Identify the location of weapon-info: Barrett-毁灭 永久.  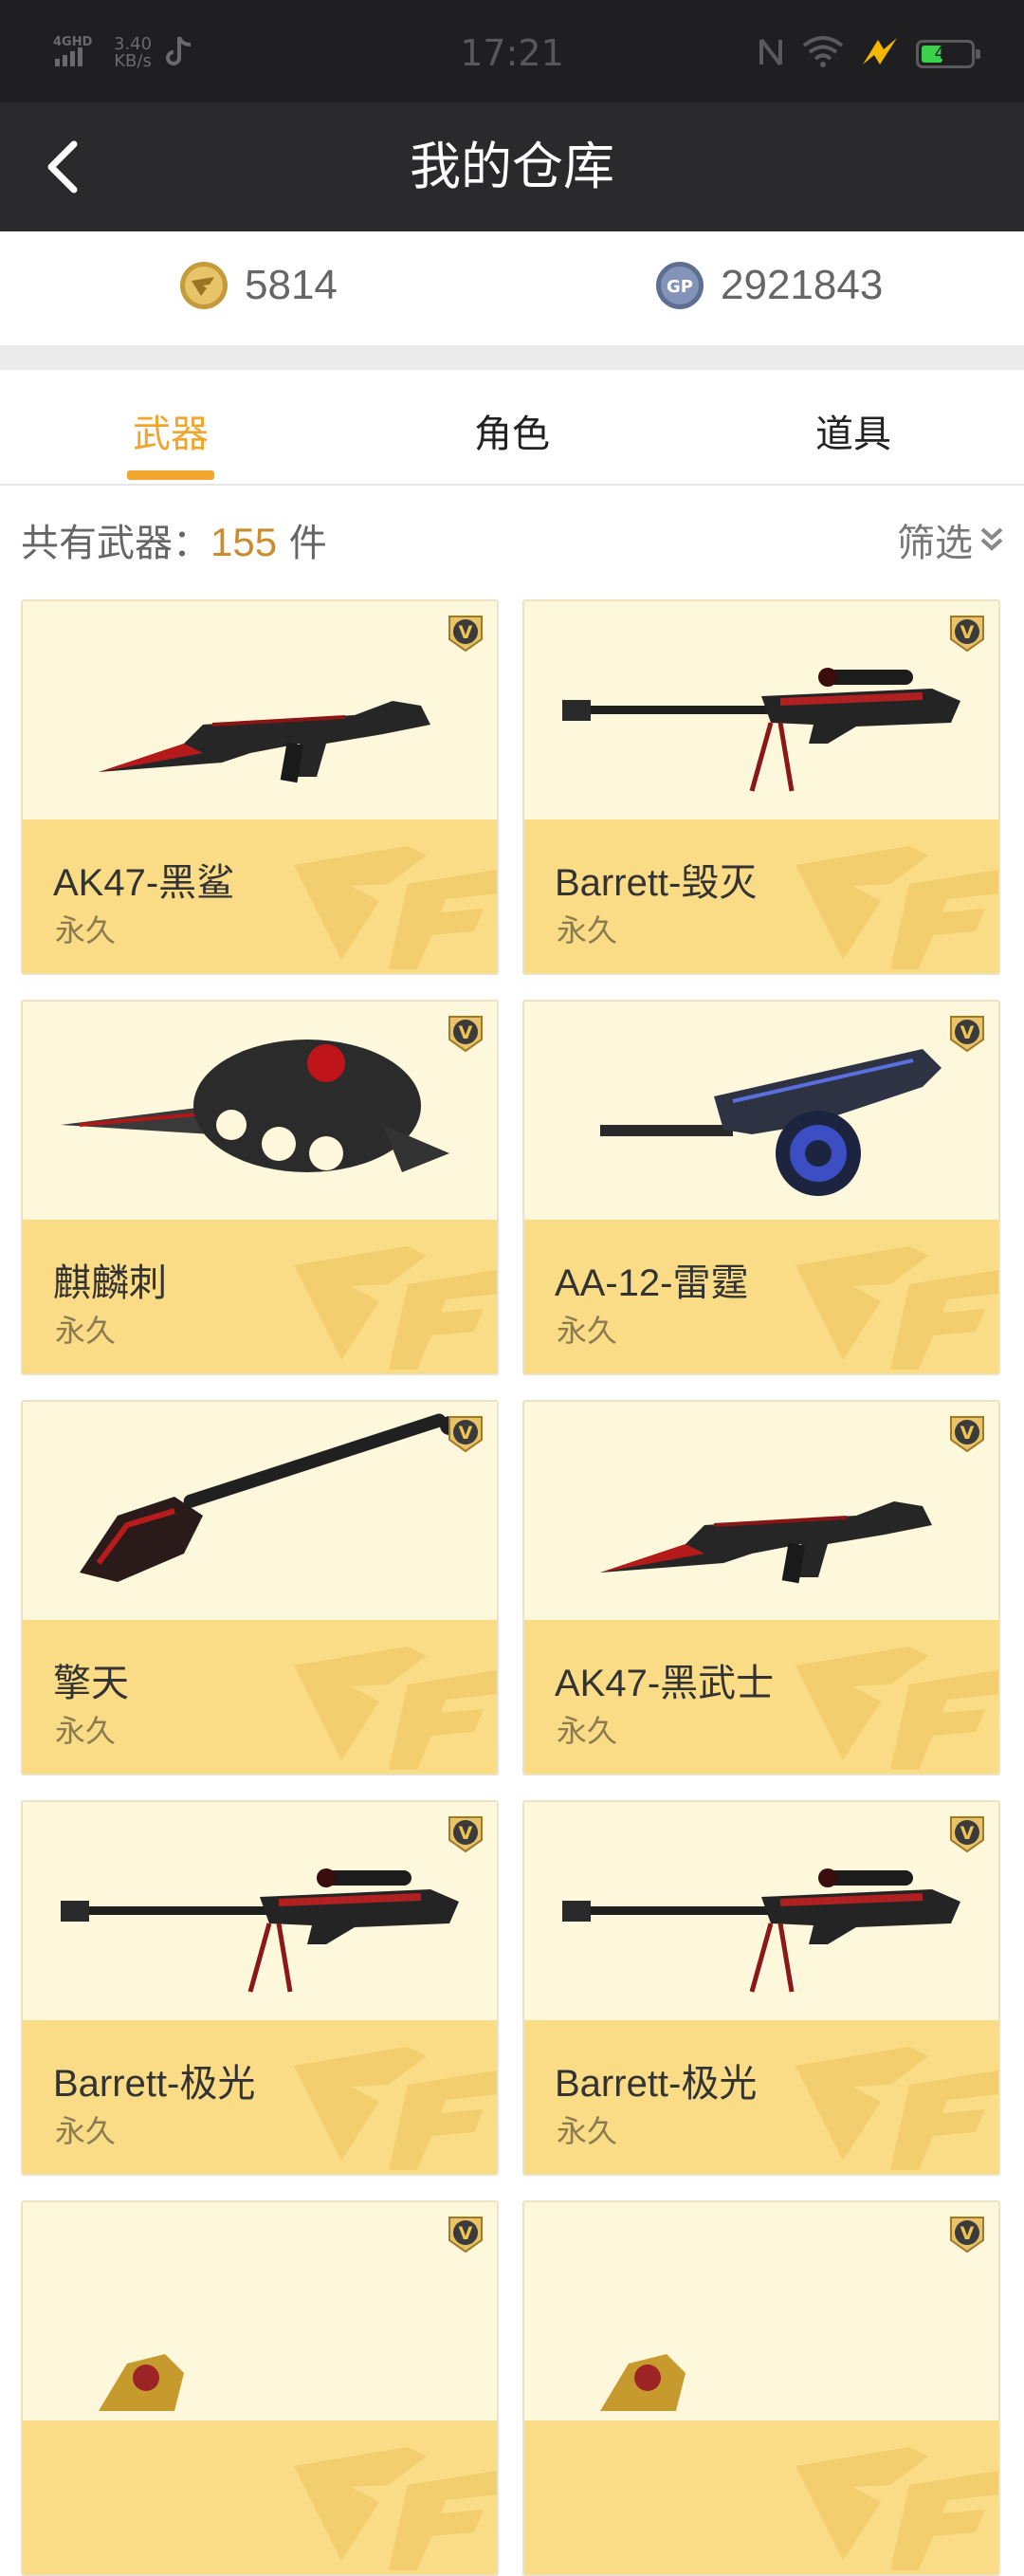
(761, 896).